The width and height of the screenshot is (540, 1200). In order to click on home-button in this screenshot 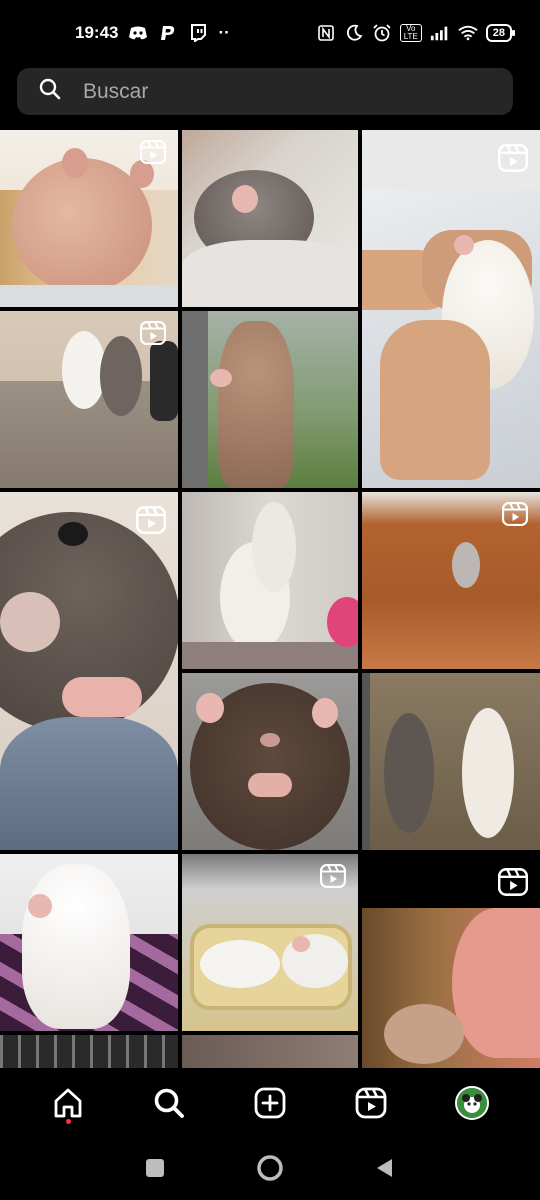, I will do `click(270, 1168)`.